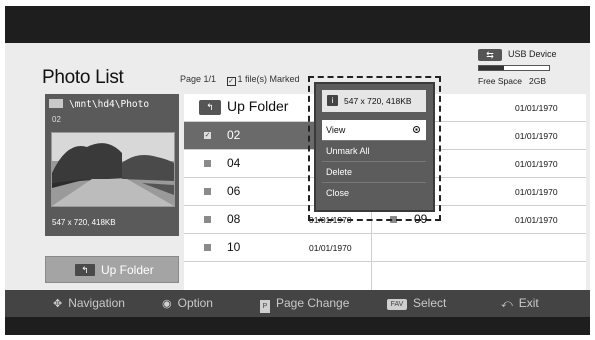  I want to click on photo-thumbnail, so click(113, 169).